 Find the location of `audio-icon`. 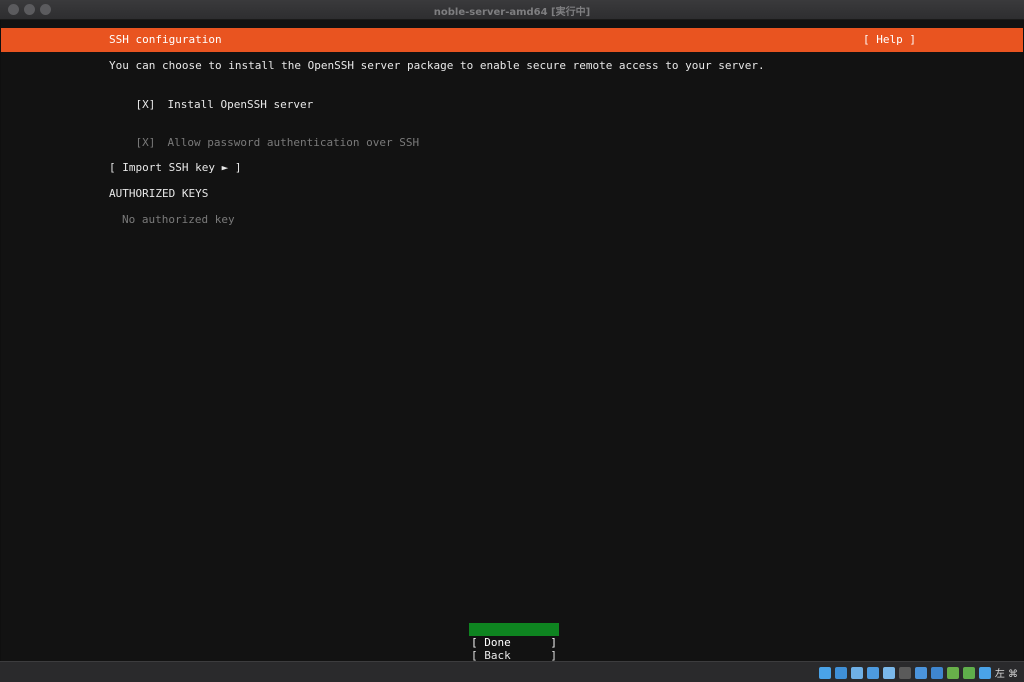

audio-icon is located at coordinates (856, 672).